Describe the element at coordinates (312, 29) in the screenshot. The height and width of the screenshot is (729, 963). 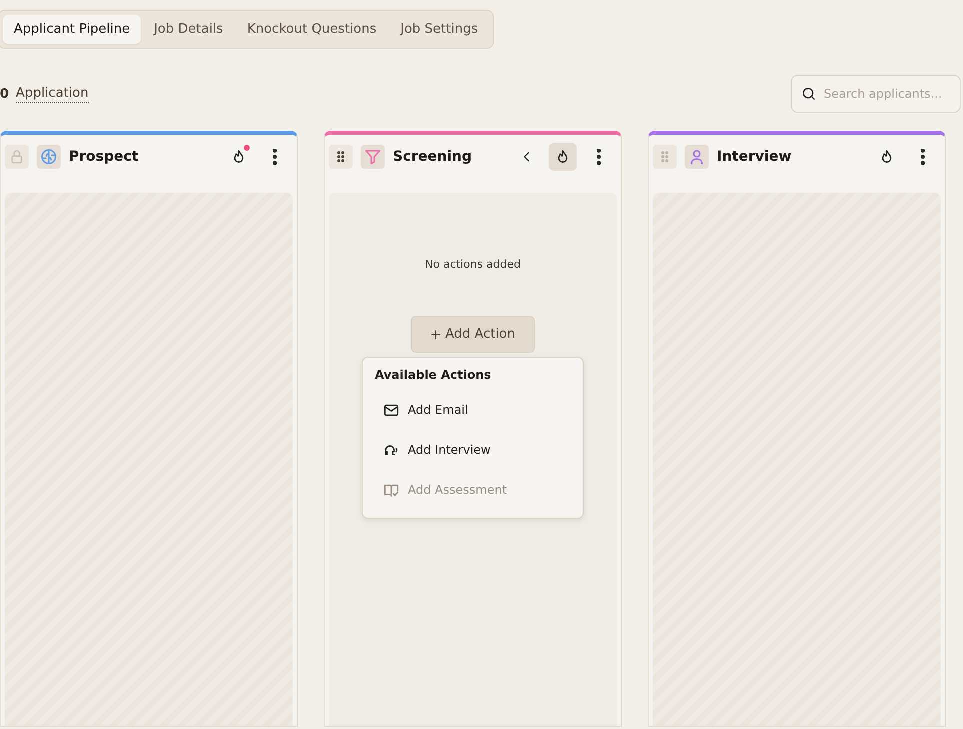
I see `tab: Knockout Questions` at that location.